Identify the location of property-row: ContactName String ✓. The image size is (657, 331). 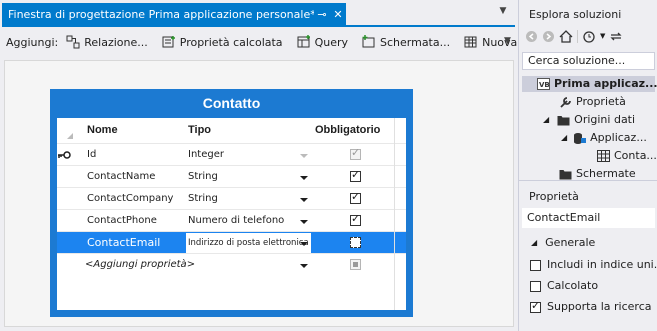
(231, 176).